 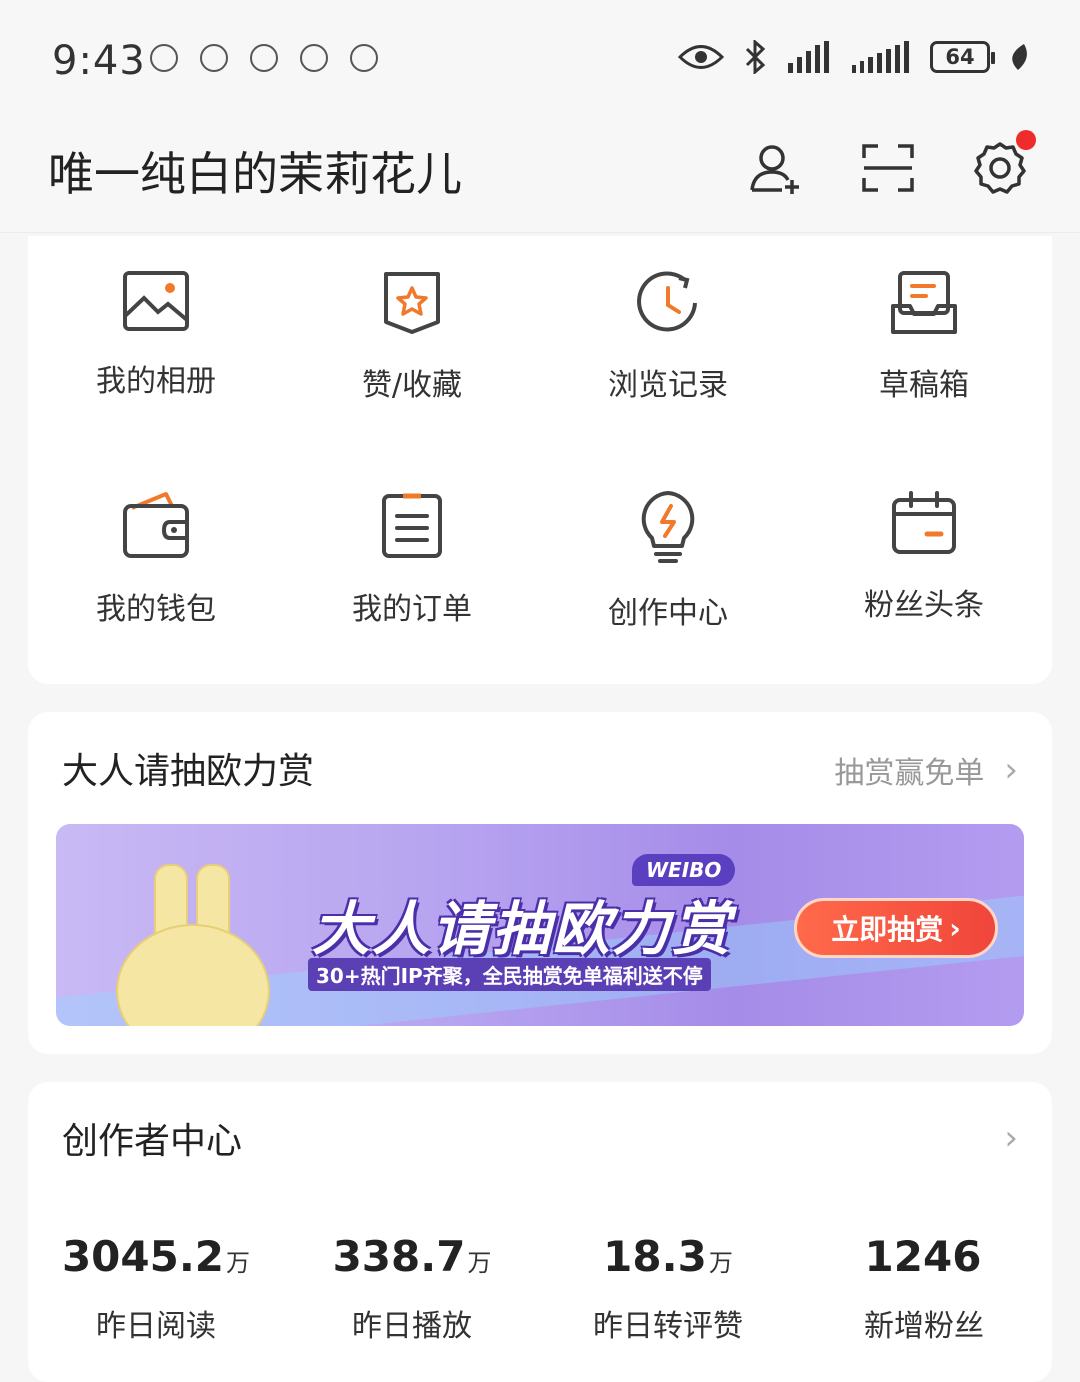 I want to click on promo-link-label: 抽赏赢免单, so click(x=909, y=773).